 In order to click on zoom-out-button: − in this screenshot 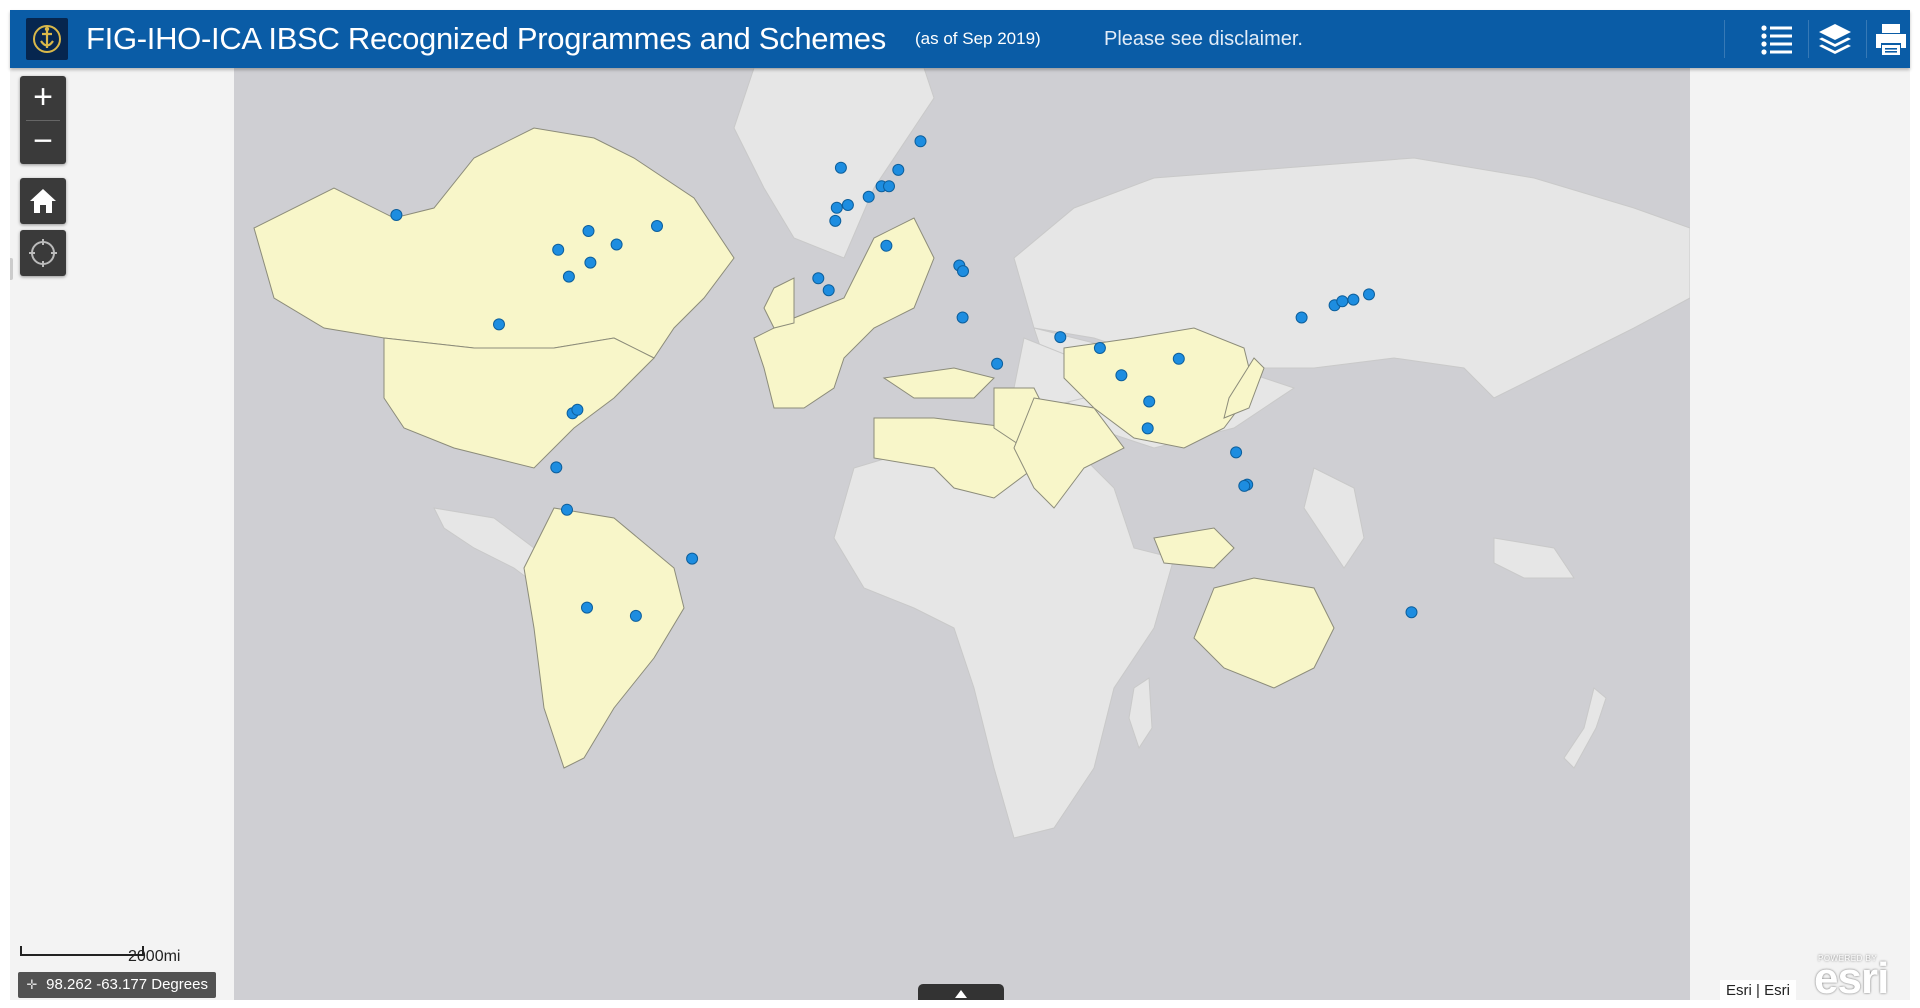, I will do `click(43, 142)`.